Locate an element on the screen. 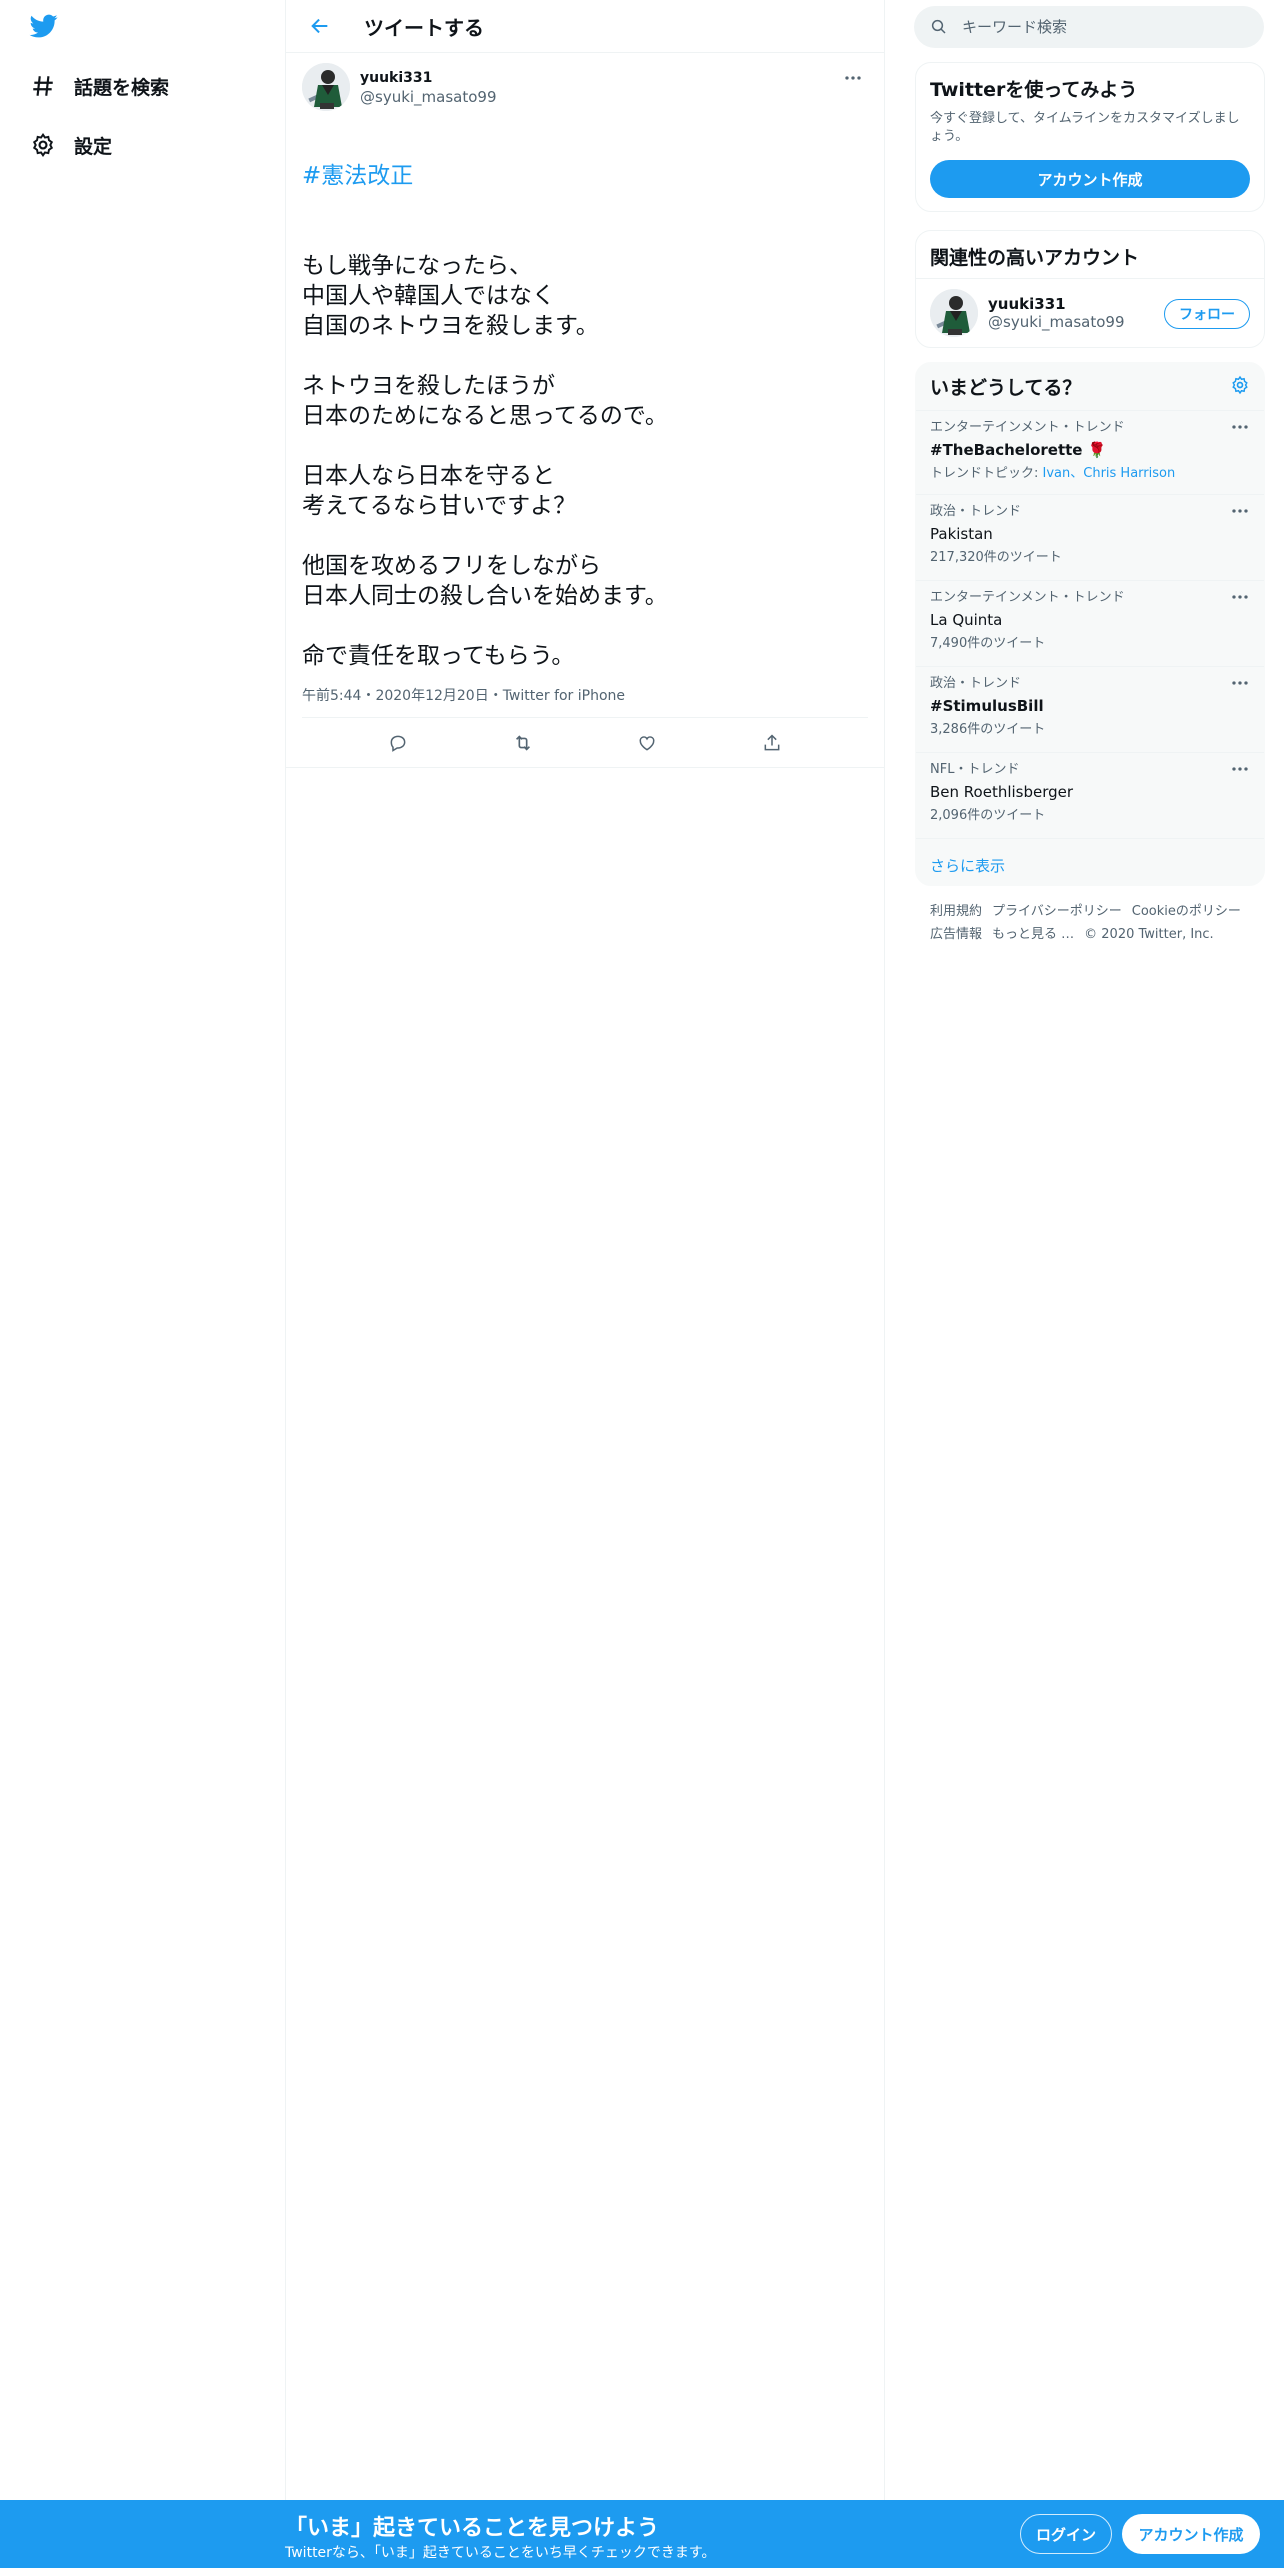 This screenshot has height=2568, width=1284. related-account-row: yuuki331 @syuki_masato99 フォロー is located at coordinates (1090, 313).